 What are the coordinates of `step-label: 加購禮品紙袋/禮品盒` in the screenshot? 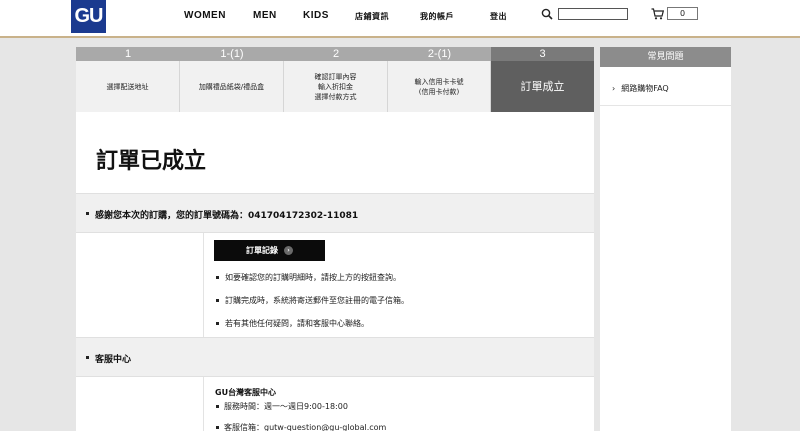 It's located at (232, 86).